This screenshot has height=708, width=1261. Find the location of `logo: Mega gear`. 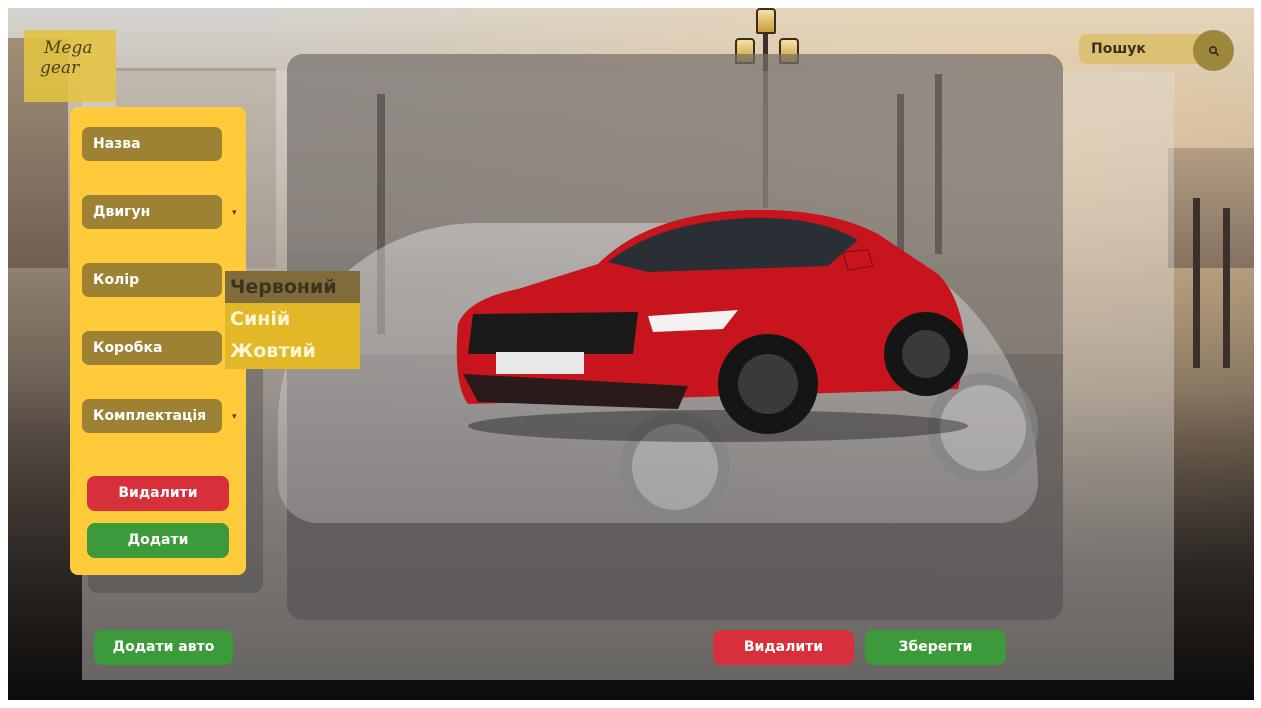

logo: Mega gear is located at coordinates (70, 66).